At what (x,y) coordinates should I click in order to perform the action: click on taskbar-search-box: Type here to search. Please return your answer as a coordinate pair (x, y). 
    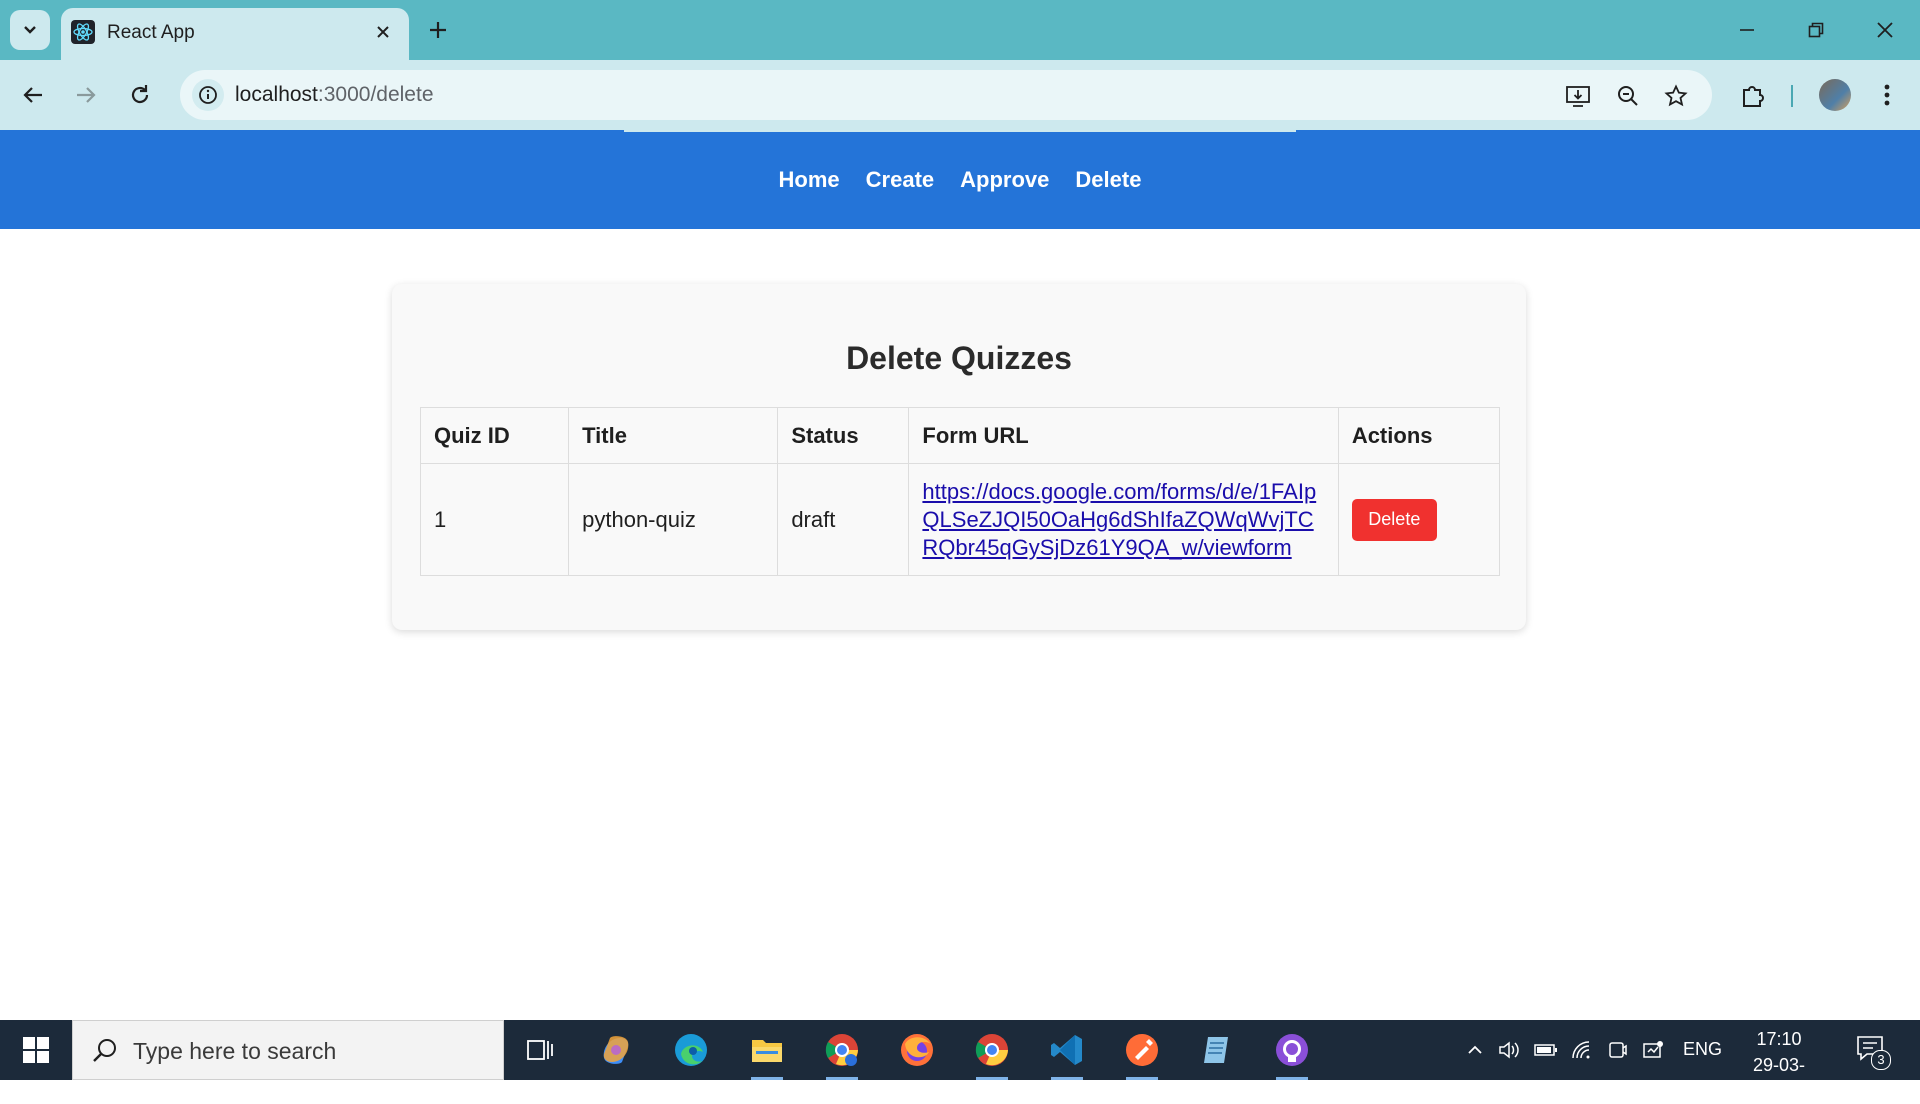
    Looking at the image, I should click on (288, 1050).